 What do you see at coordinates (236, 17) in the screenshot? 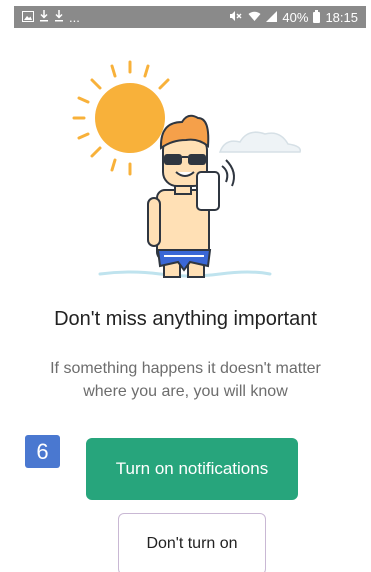
I see `mute-icon` at bounding box center [236, 17].